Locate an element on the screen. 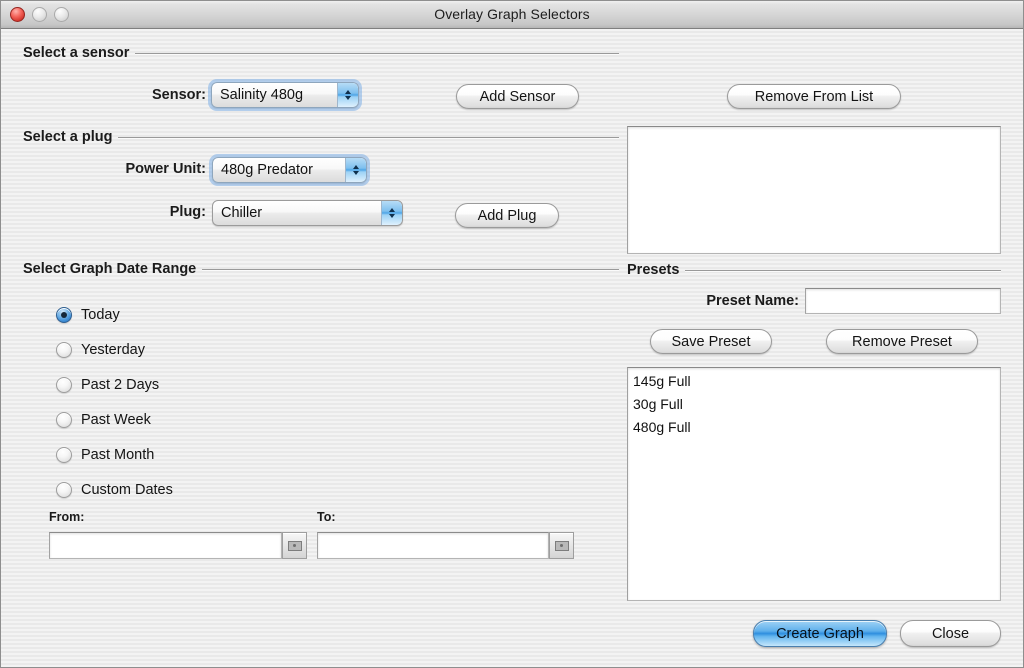 Image resolution: width=1024 pixels, height=668 pixels. list-item: 145g Full is located at coordinates (814, 381).